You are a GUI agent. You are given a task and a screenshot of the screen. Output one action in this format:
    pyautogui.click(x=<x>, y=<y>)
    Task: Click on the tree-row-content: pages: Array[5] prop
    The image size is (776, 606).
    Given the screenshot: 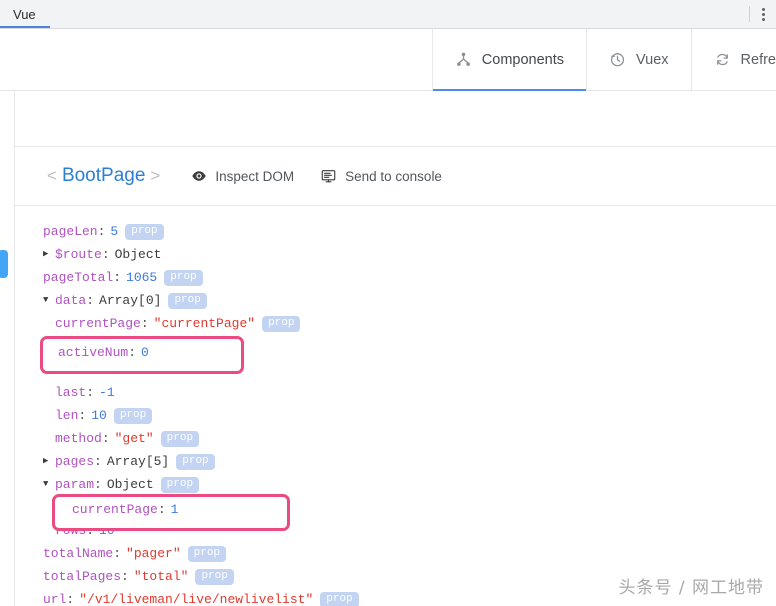 What is the action you would take?
    pyautogui.click(x=135, y=461)
    